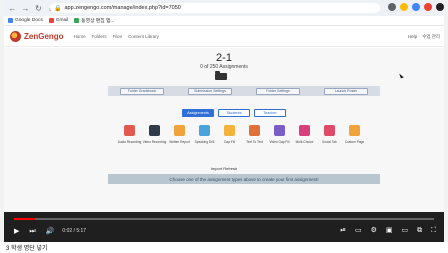  What do you see at coordinates (343, 230) in the screenshot?
I see `autoplay-icon: ⏯` at bounding box center [343, 230].